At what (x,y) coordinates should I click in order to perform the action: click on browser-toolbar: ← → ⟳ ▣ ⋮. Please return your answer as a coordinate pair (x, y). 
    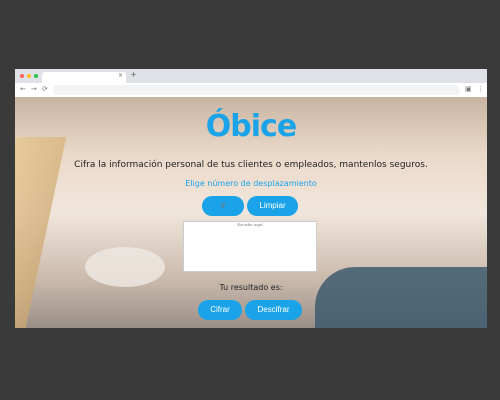
    Looking at the image, I should click on (251, 90).